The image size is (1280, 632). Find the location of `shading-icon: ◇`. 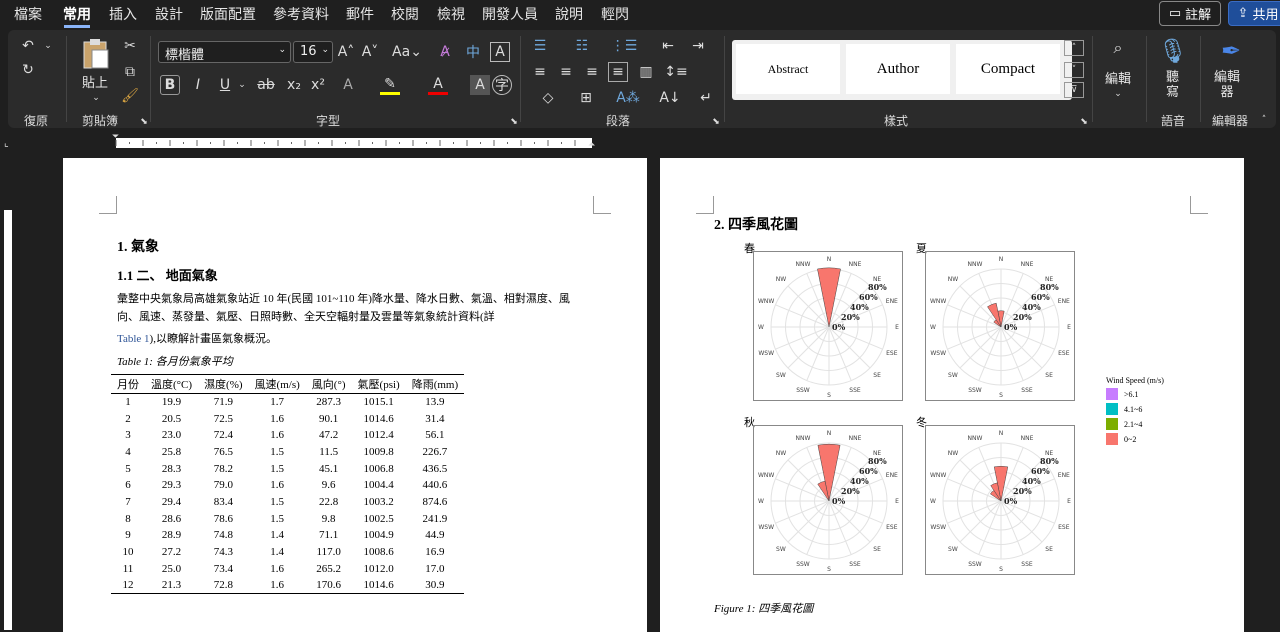

shading-icon: ◇ is located at coordinates (548, 98).